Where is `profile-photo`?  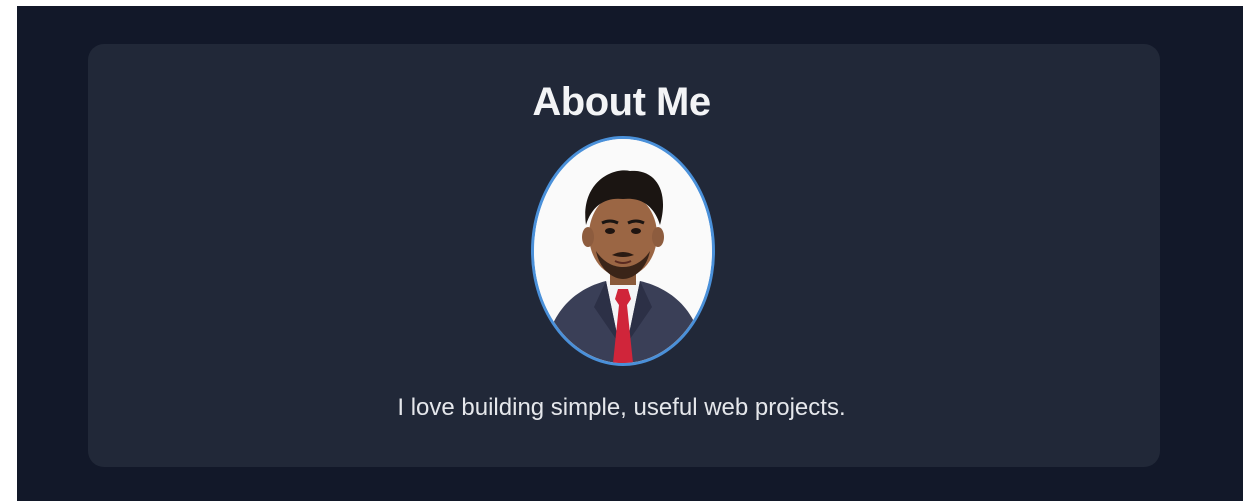
profile-photo is located at coordinates (623, 251).